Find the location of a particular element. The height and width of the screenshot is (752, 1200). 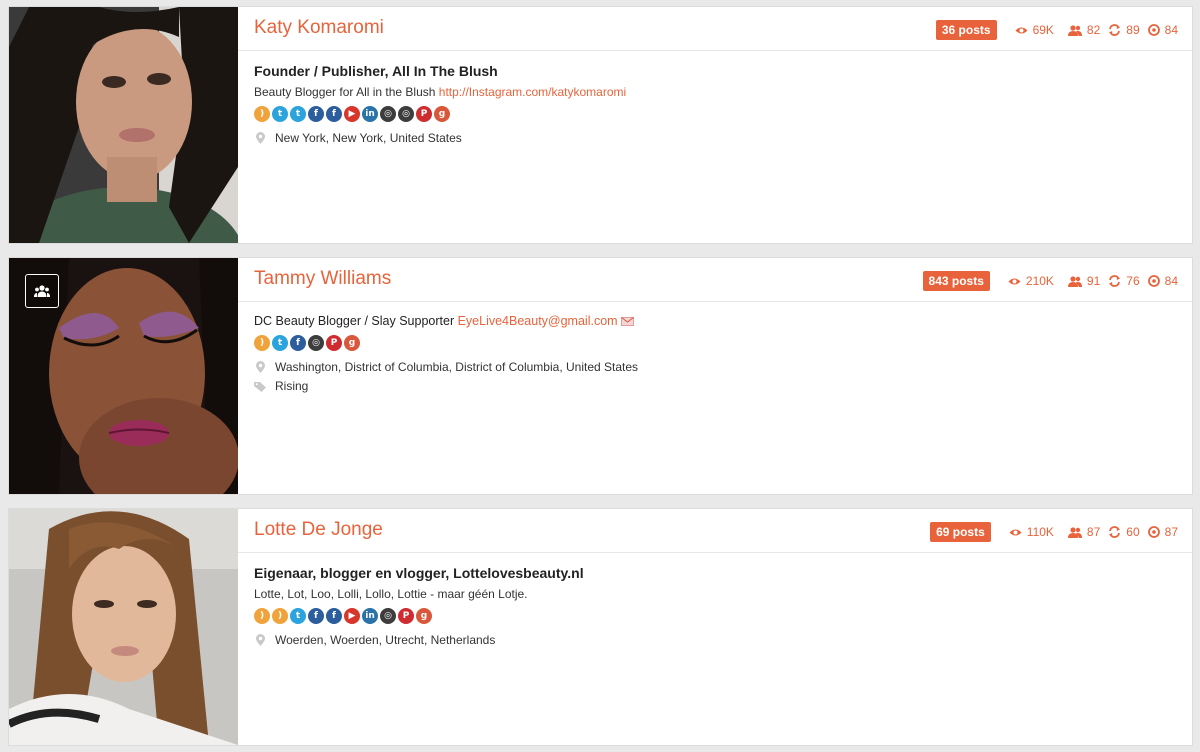

email-link: EyeLive4Beauty@gmail.com is located at coordinates (538, 321).